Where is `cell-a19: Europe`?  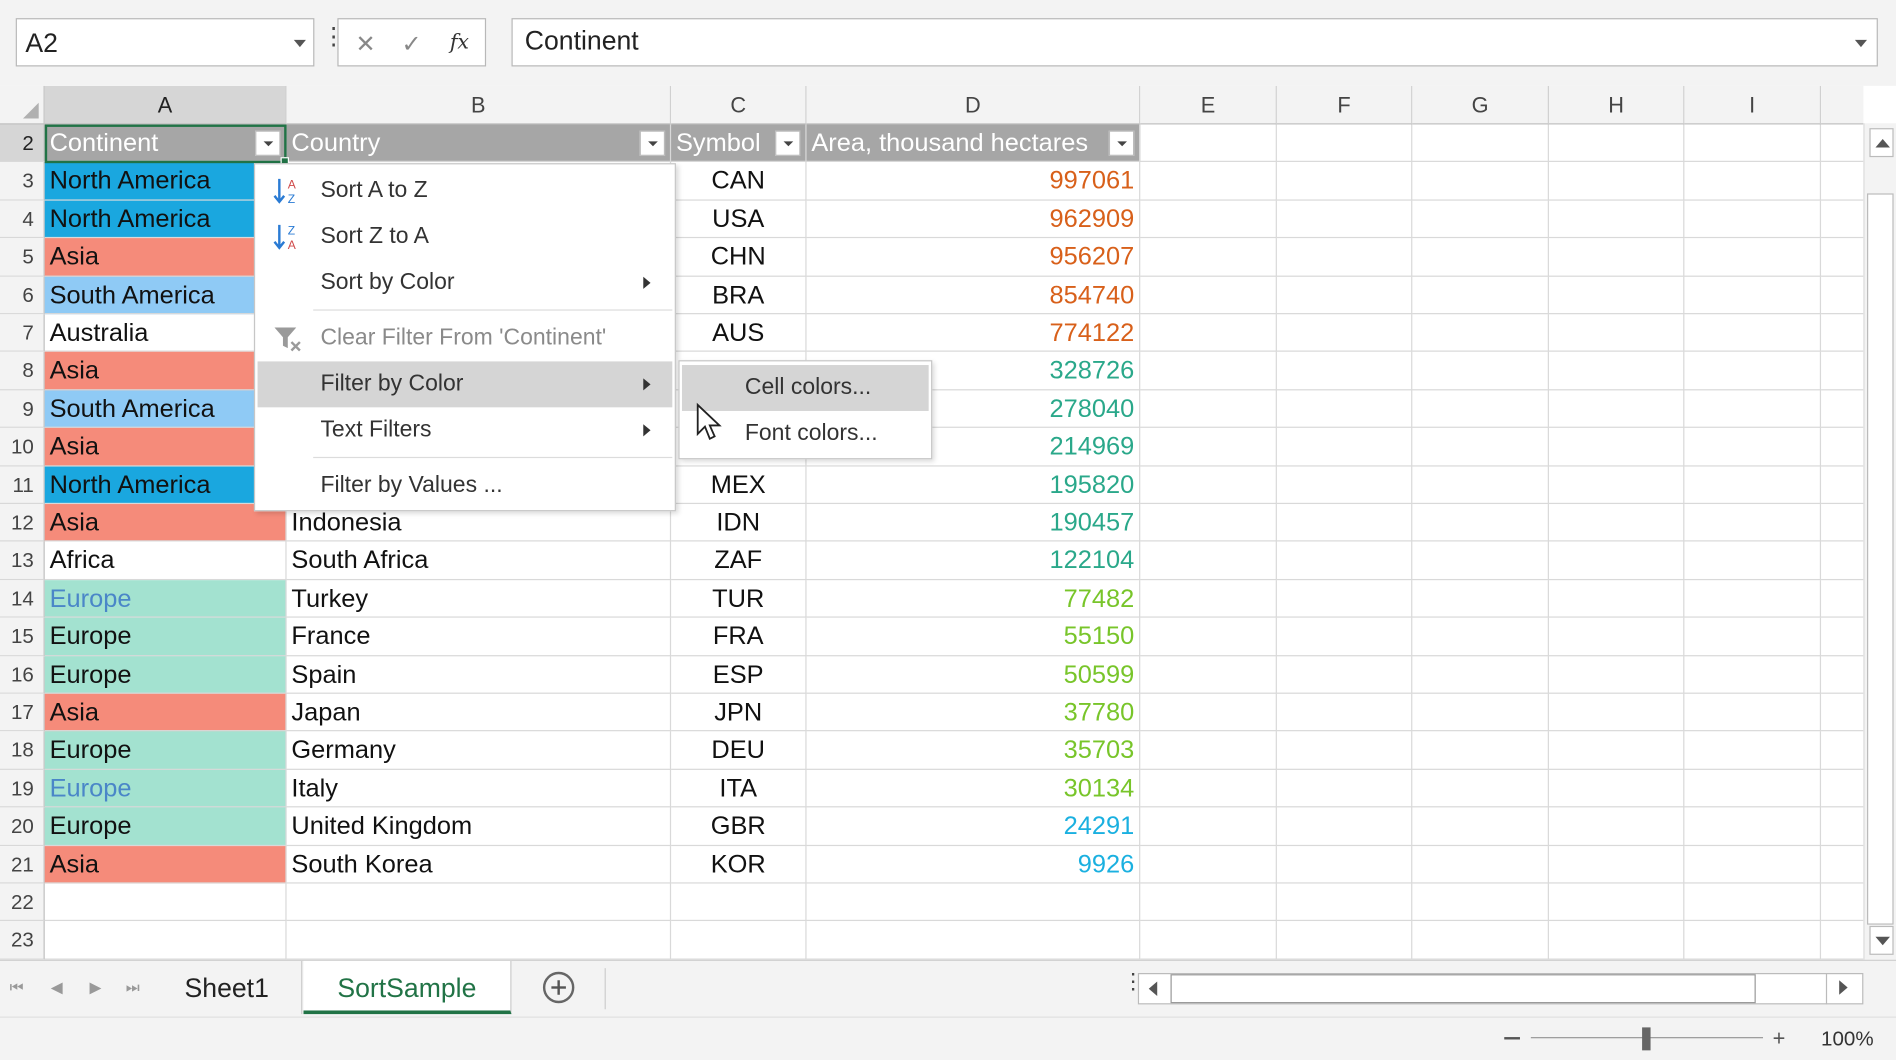
cell-a19: Europe is located at coordinates (165, 788).